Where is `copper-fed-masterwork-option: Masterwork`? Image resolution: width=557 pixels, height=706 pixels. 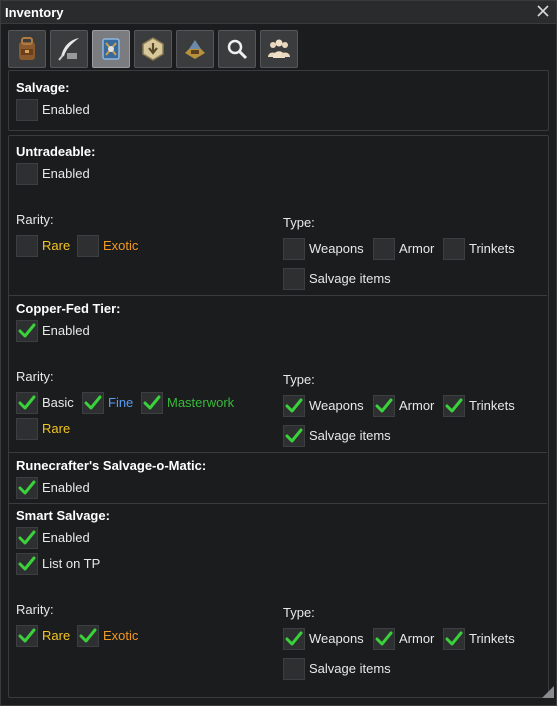
copper-fed-masterwork-option: Masterwork is located at coordinates (191, 403).